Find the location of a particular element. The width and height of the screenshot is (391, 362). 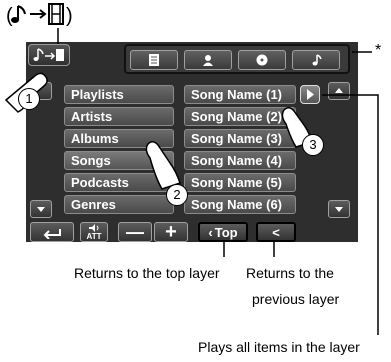

returns-previous-caption-line1: Returns to the is located at coordinates (290, 273).